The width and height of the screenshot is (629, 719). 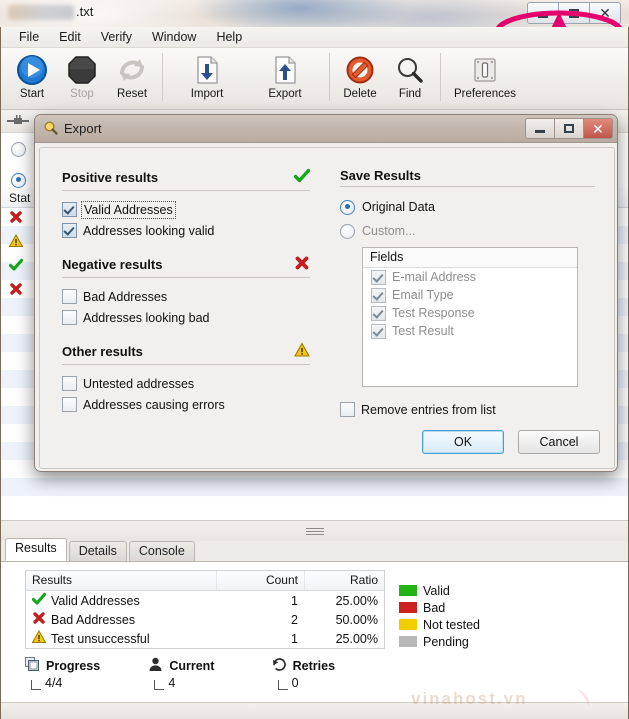 What do you see at coordinates (378, 331) in the screenshot?
I see `checkbox-test-result` at bounding box center [378, 331].